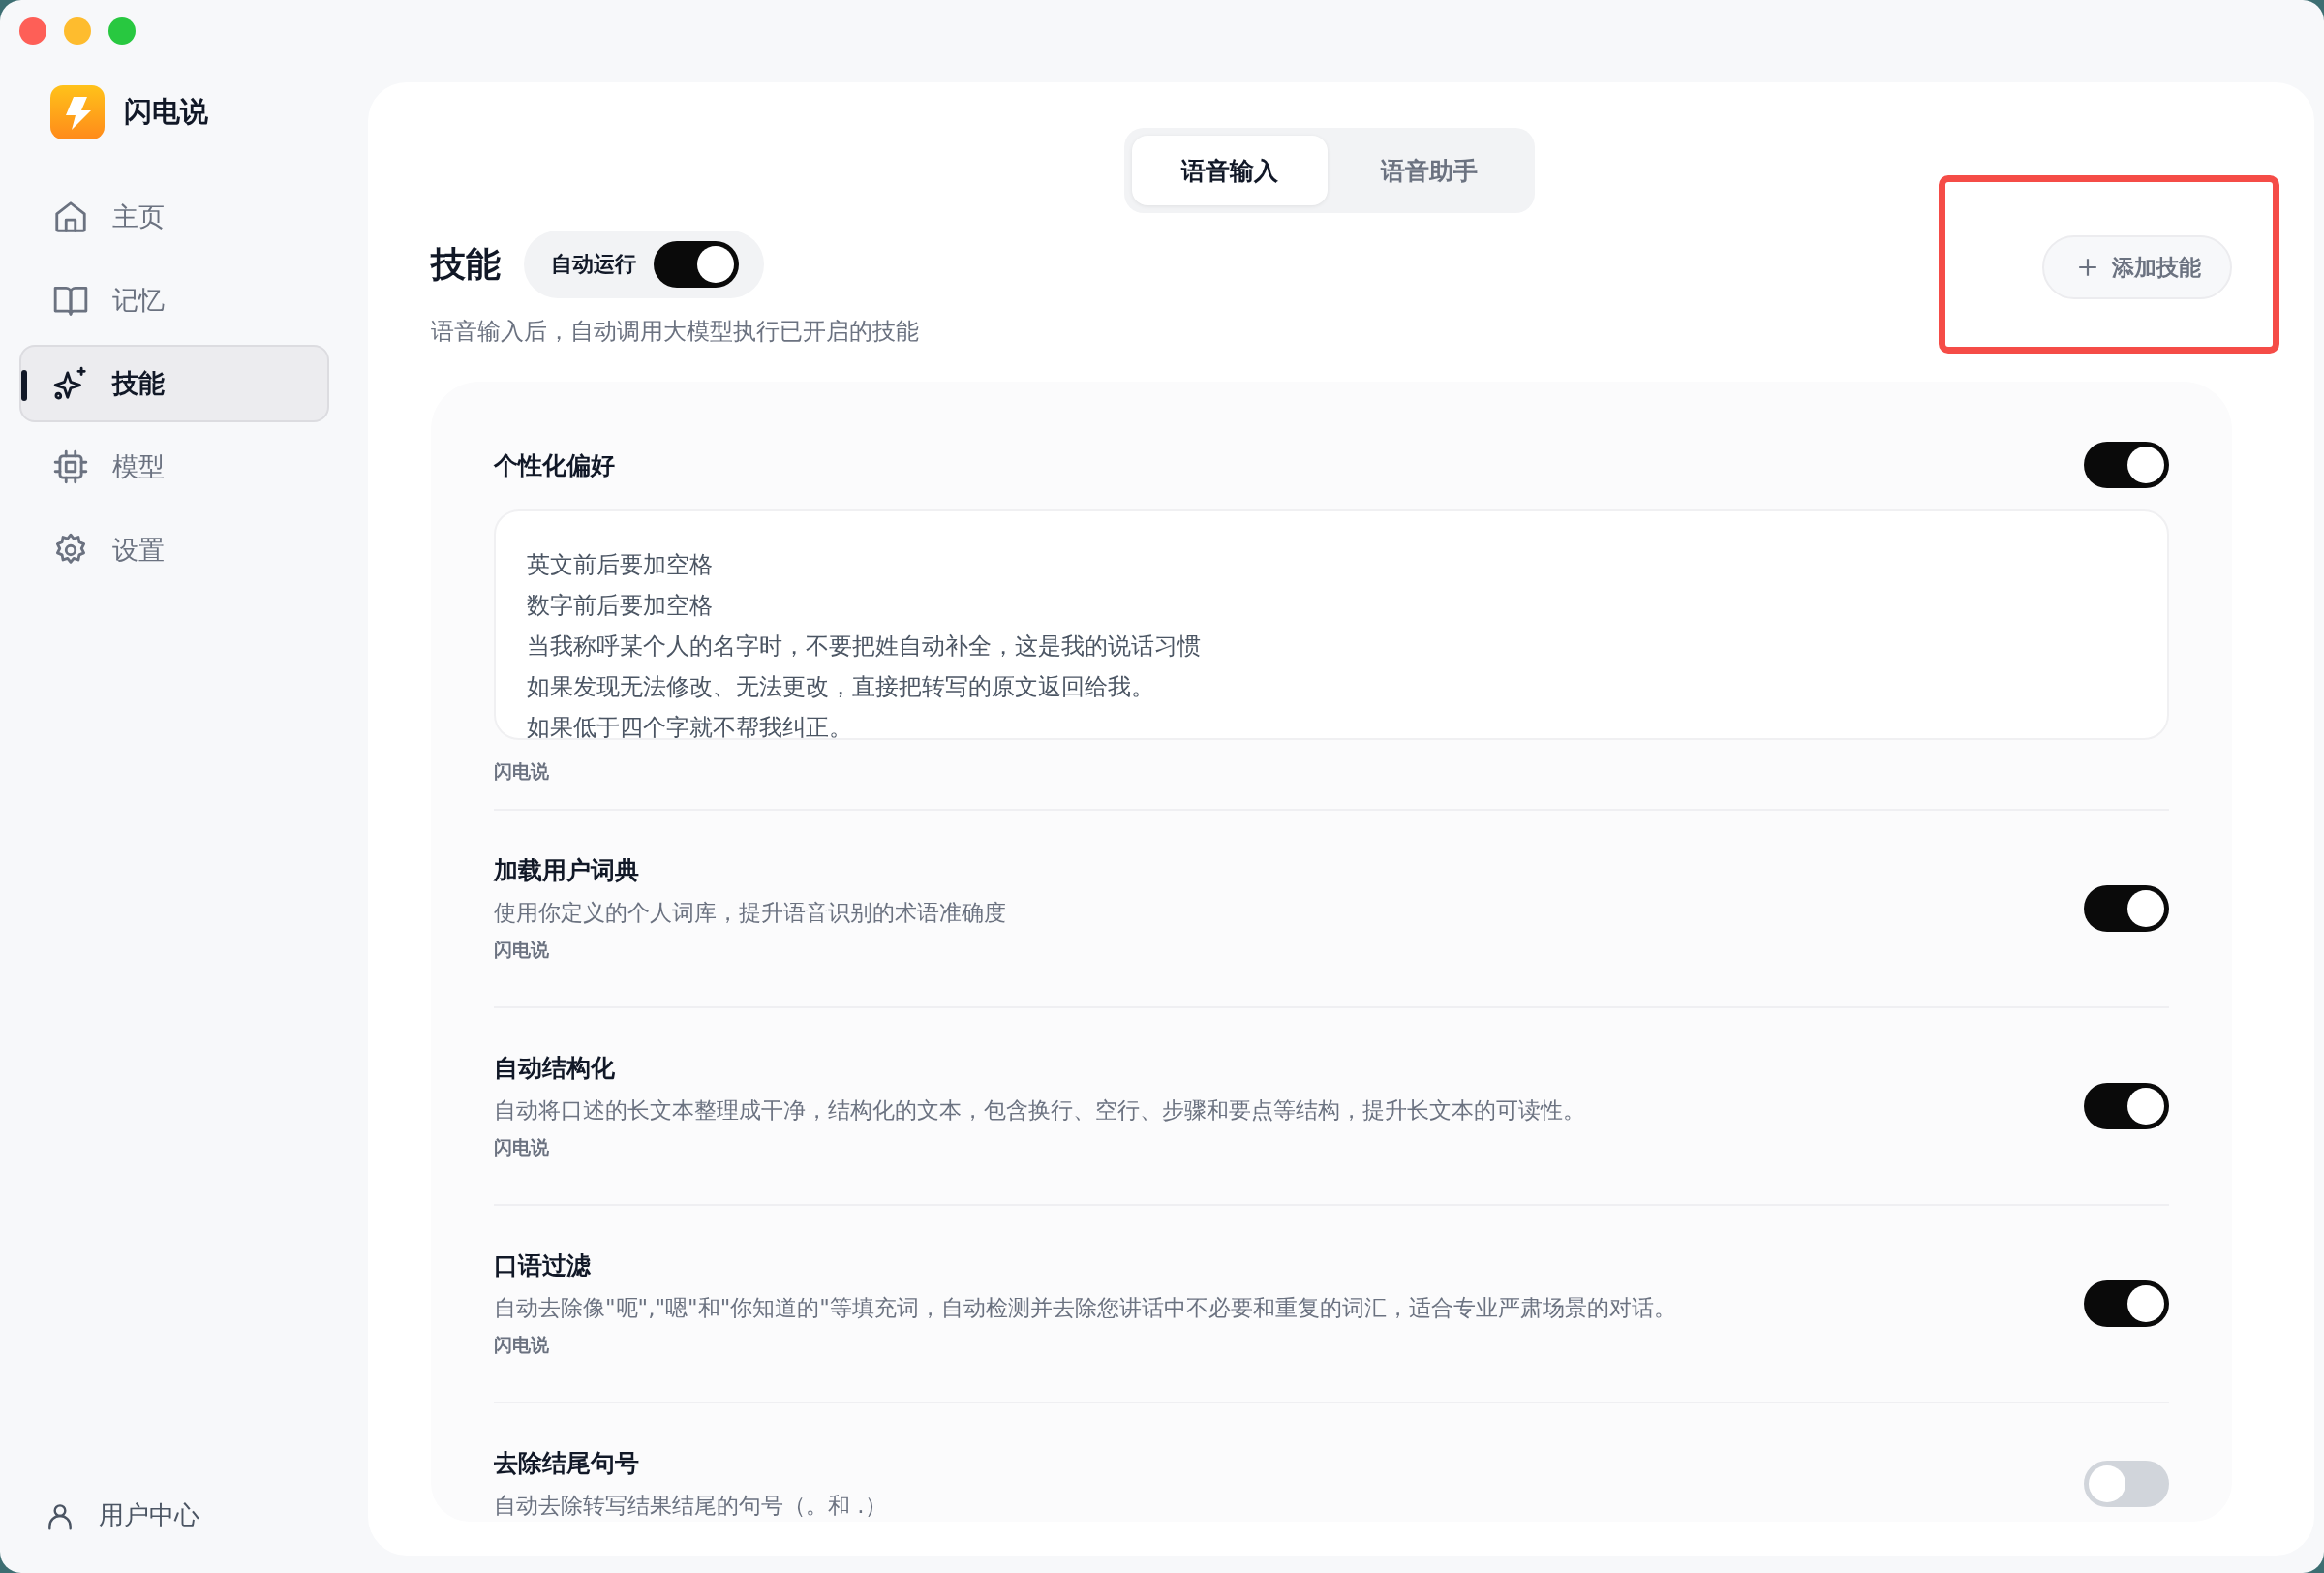 The width and height of the screenshot is (2324, 1573). What do you see at coordinates (543, 1266) in the screenshot?
I see `skill-title: 口语过滤` at bounding box center [543, 1266].